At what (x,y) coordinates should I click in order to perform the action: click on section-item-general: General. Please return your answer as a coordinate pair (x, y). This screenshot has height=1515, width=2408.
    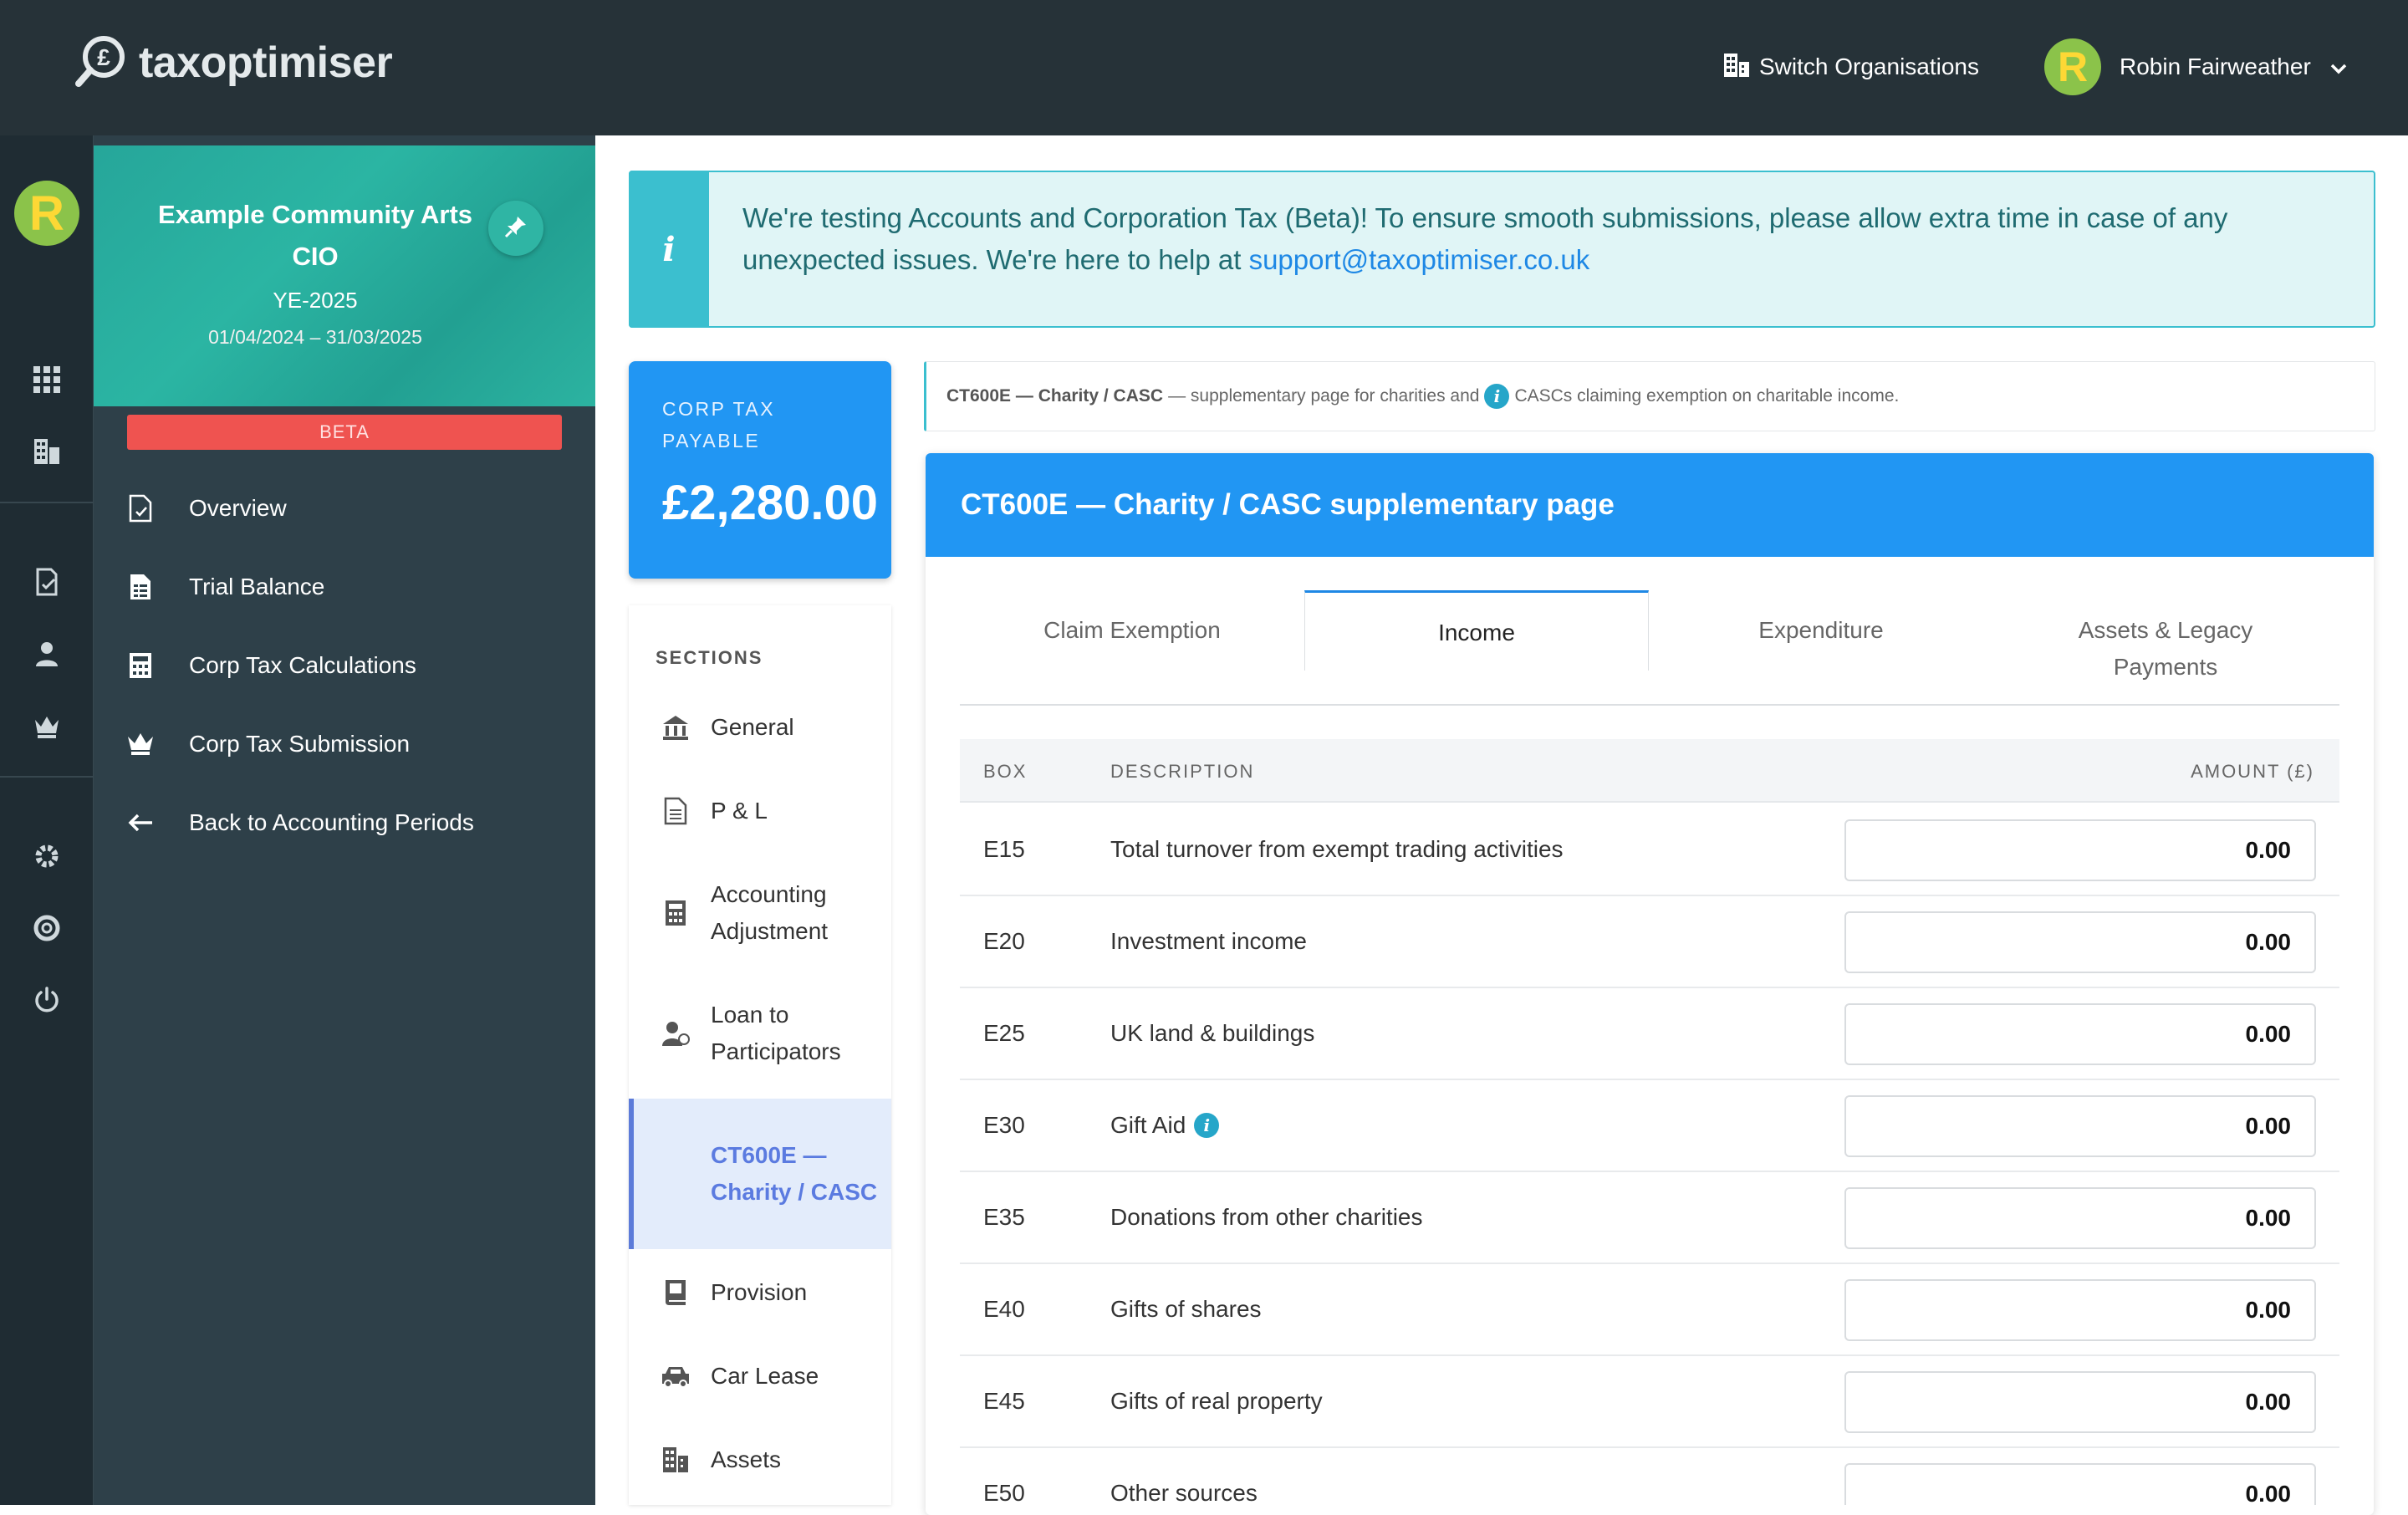
    Looking at the image, I should click on (760, 727).